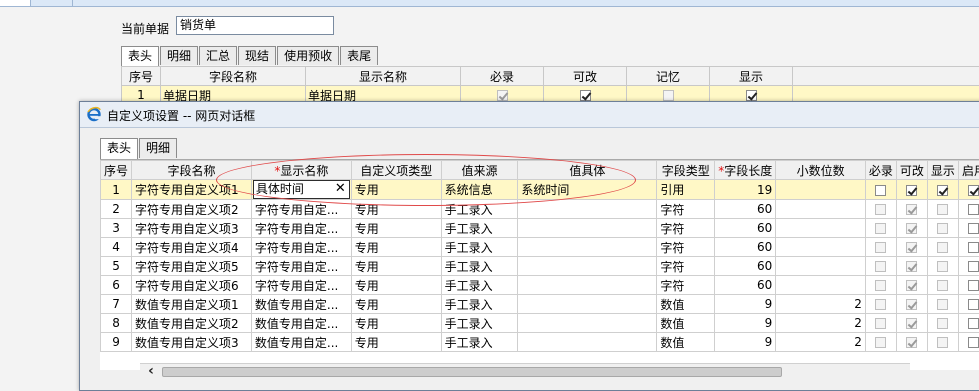  Describe the element at coordinates (119, 149) in the screenshot. I see `tab-header: 表头` at that location.